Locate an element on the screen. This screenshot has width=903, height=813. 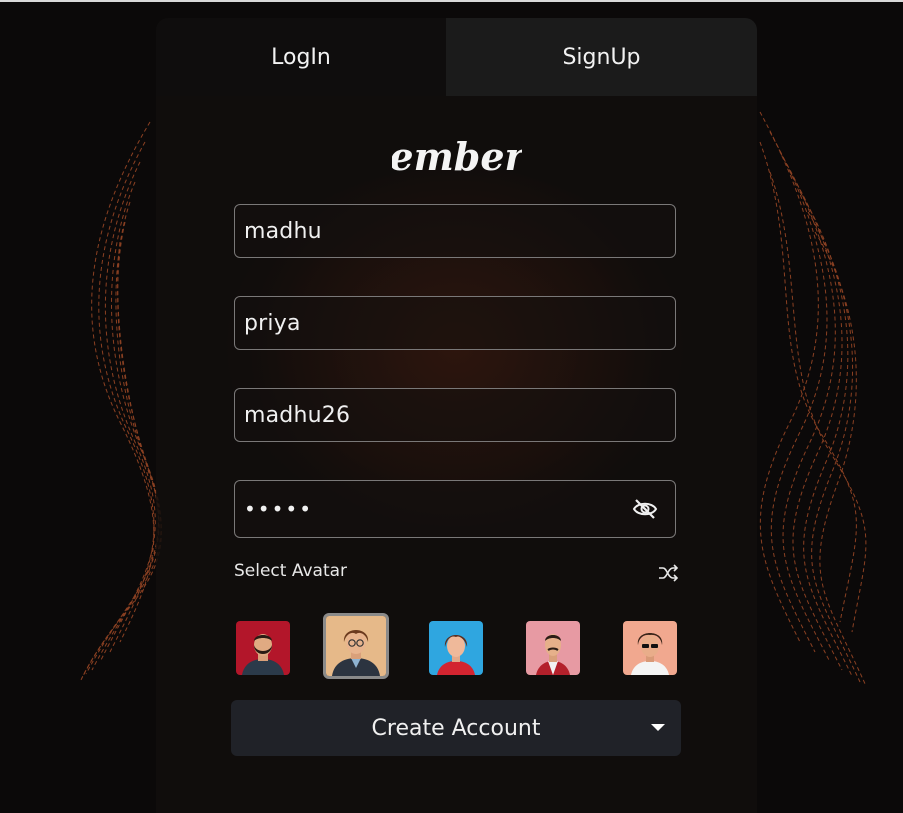
avatar-list is located at coordinates (456, 649).